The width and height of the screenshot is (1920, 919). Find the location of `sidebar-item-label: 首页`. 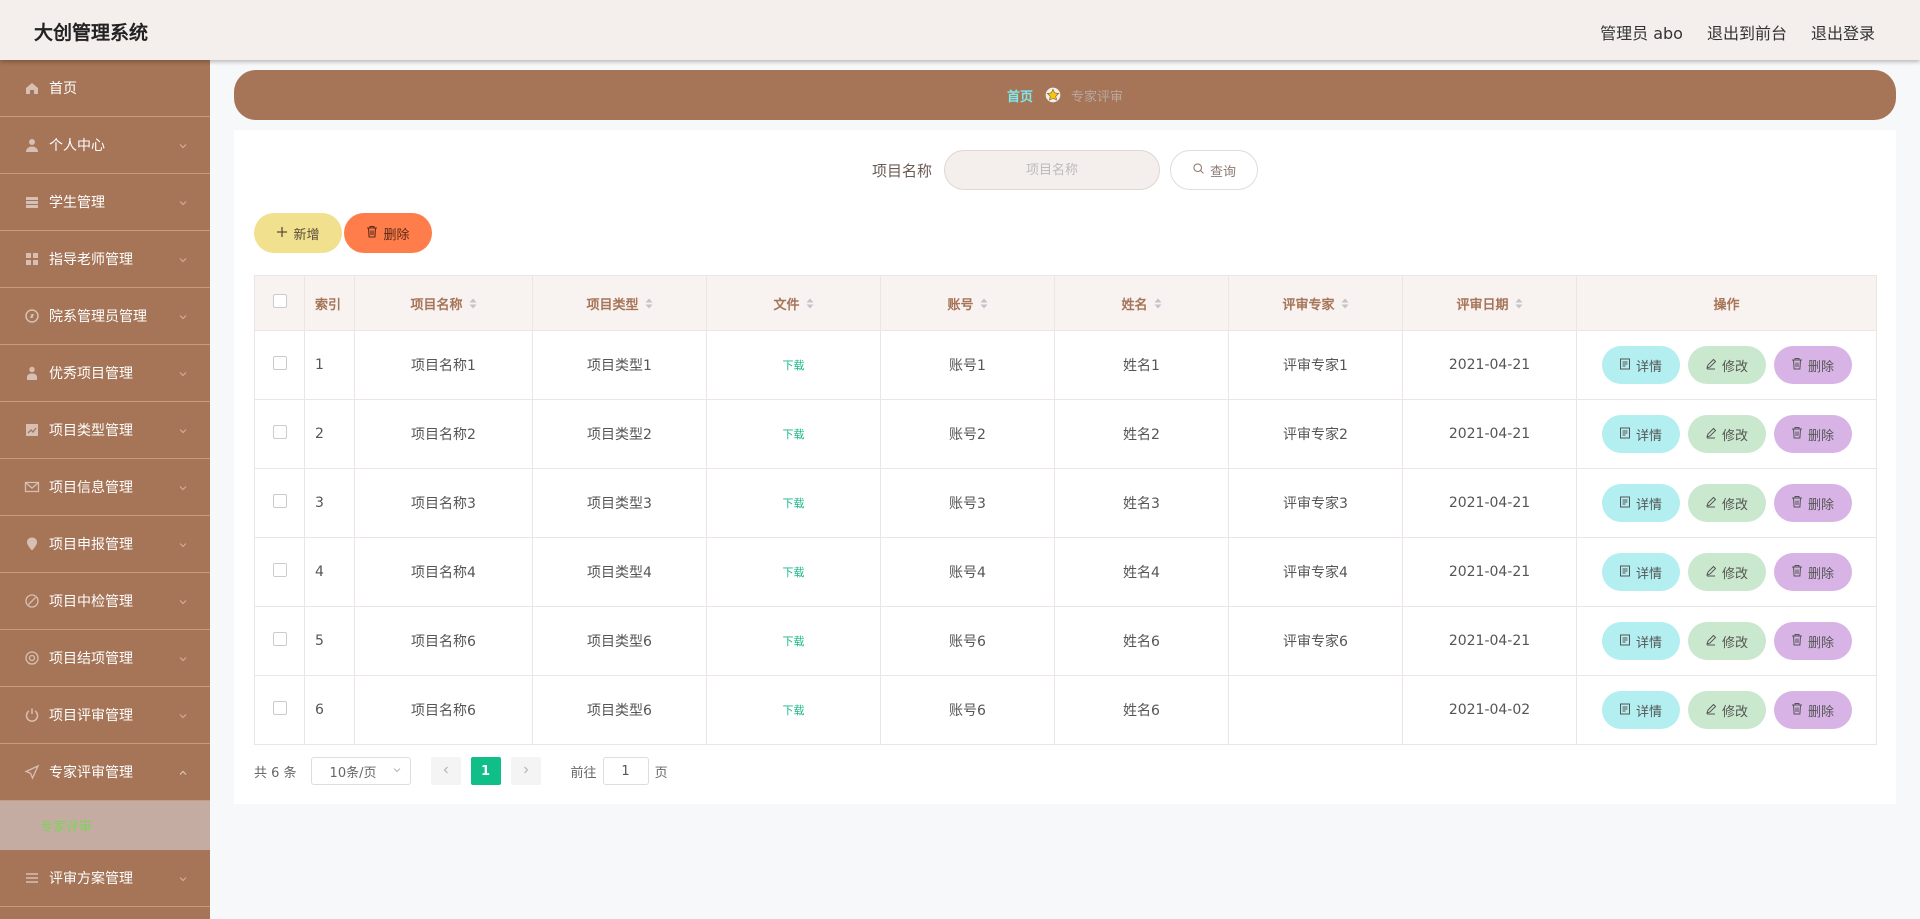

sidebar-item-label: 首页 is located at coordinates (63, 89).